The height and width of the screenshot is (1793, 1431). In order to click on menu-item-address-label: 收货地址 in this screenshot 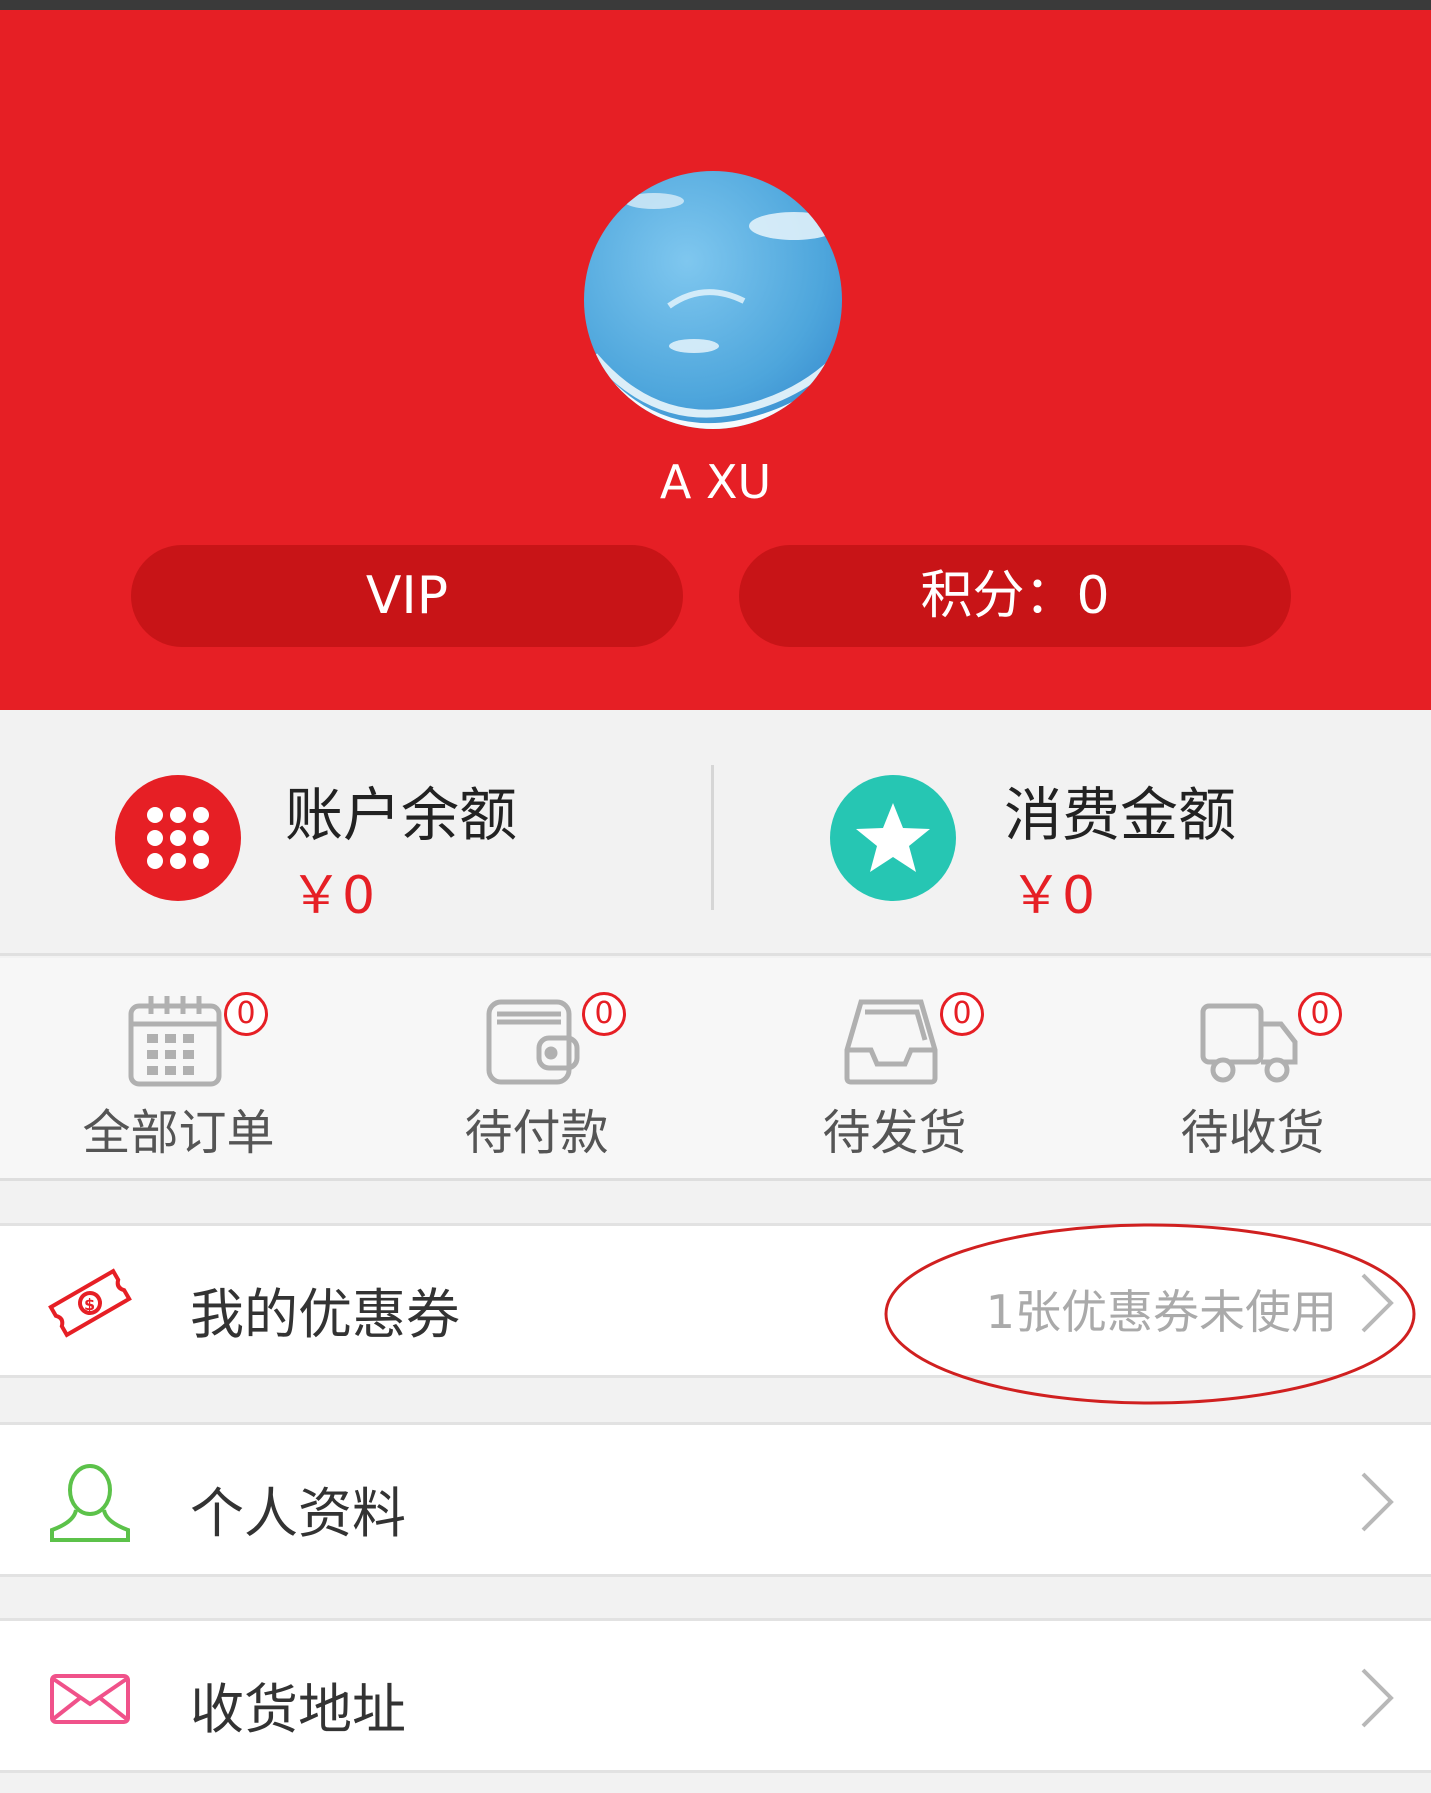, I will do `click(298, 1709)`.